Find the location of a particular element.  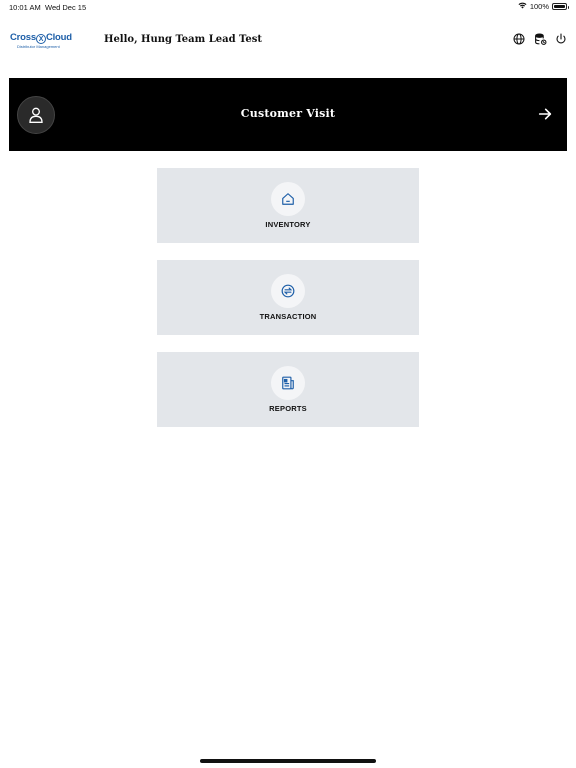

menu-card-label: TRANSACTION is located at coordinates (288, 316).